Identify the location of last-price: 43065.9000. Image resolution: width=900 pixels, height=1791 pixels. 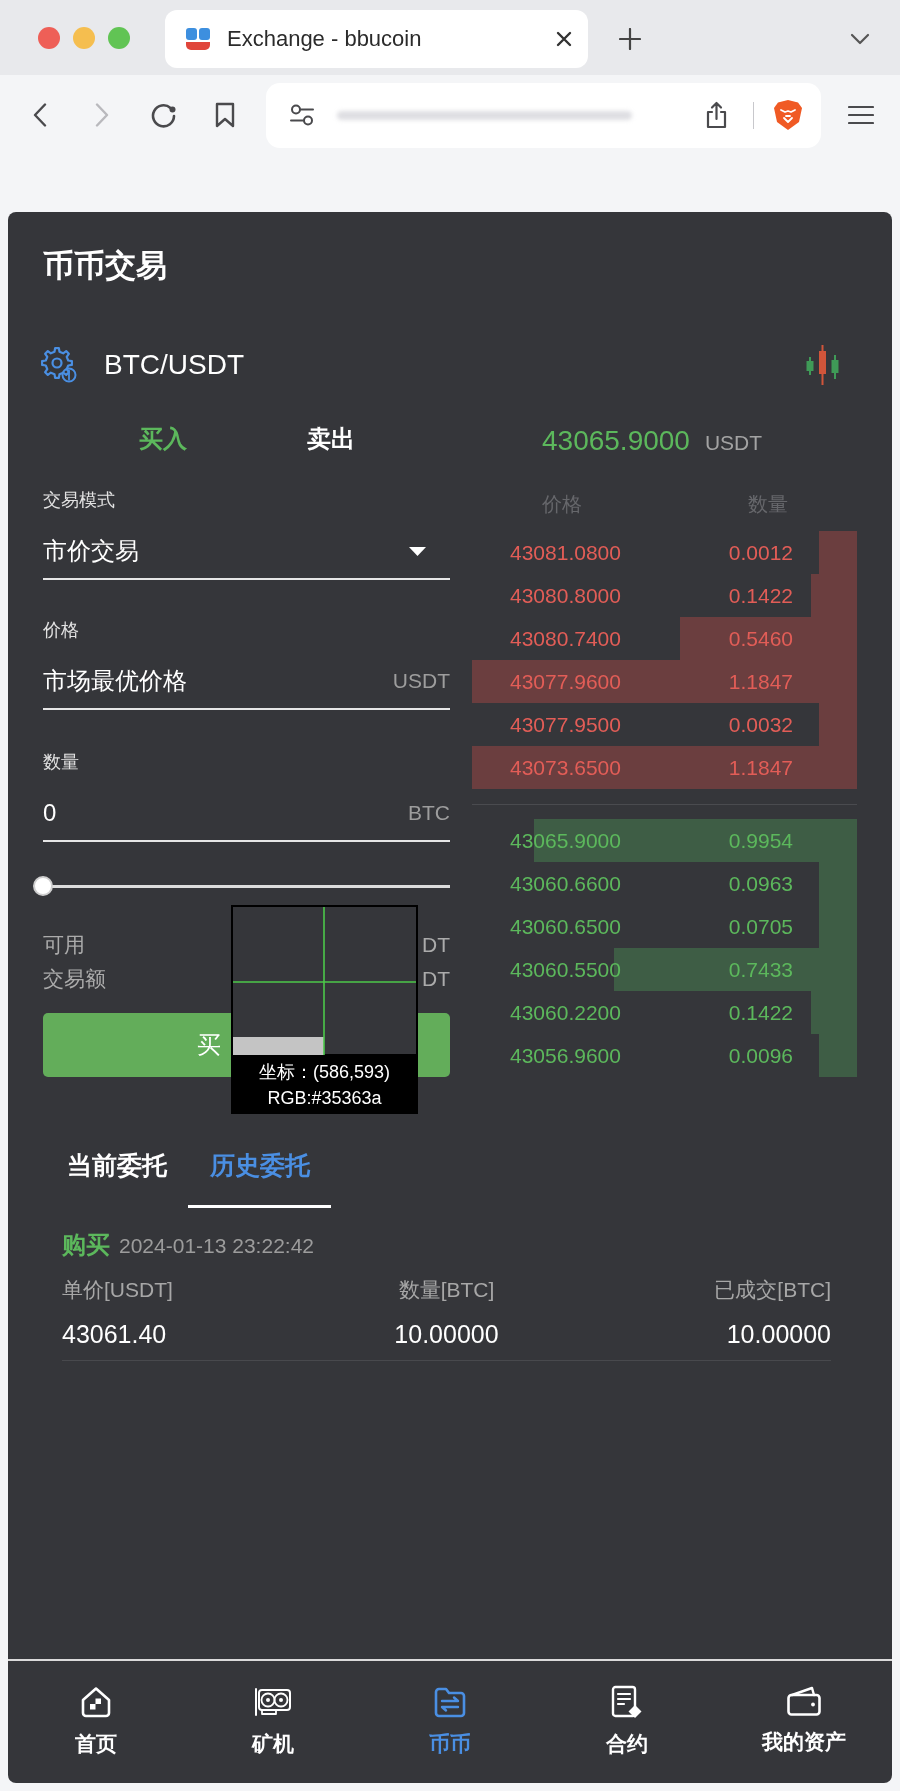
(616, 441).